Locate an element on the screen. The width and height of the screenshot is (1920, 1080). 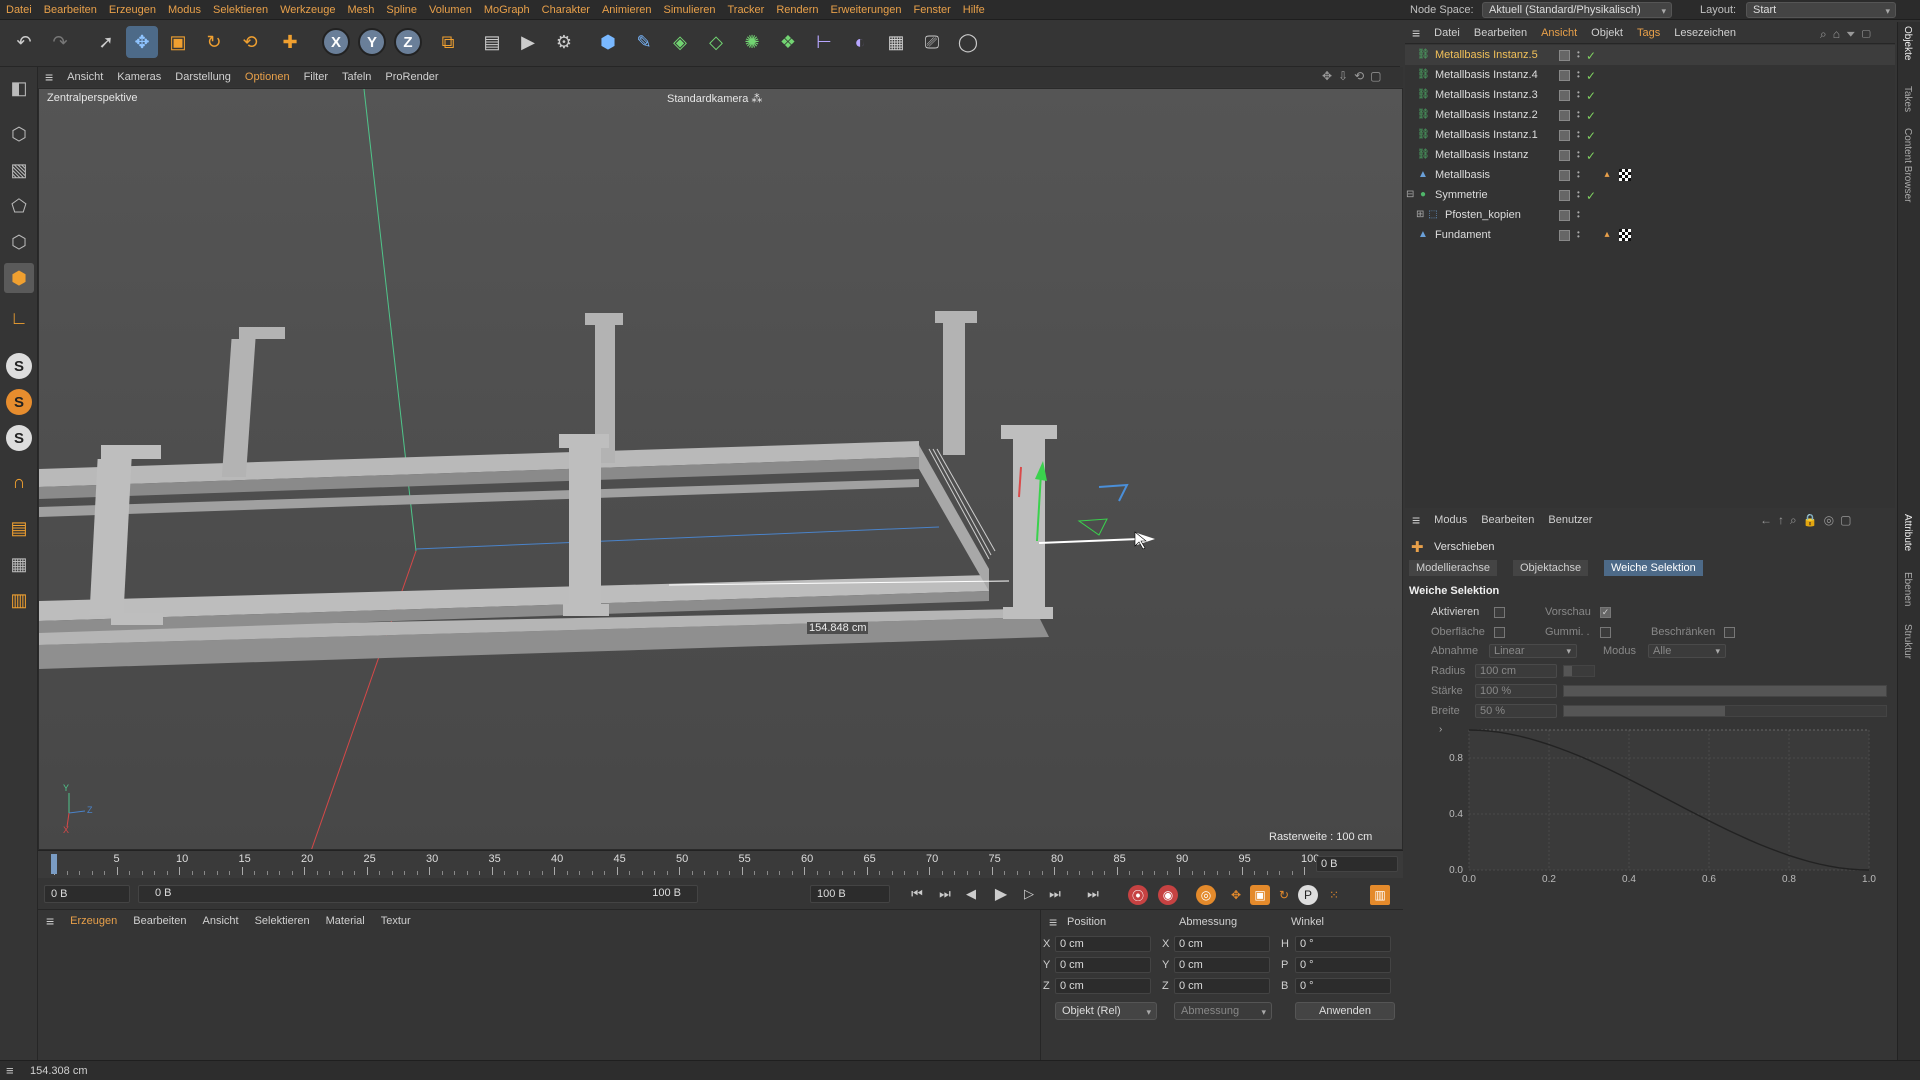
menu-bearbeiten: Bearbeiten is located at coordinates (70, 10).